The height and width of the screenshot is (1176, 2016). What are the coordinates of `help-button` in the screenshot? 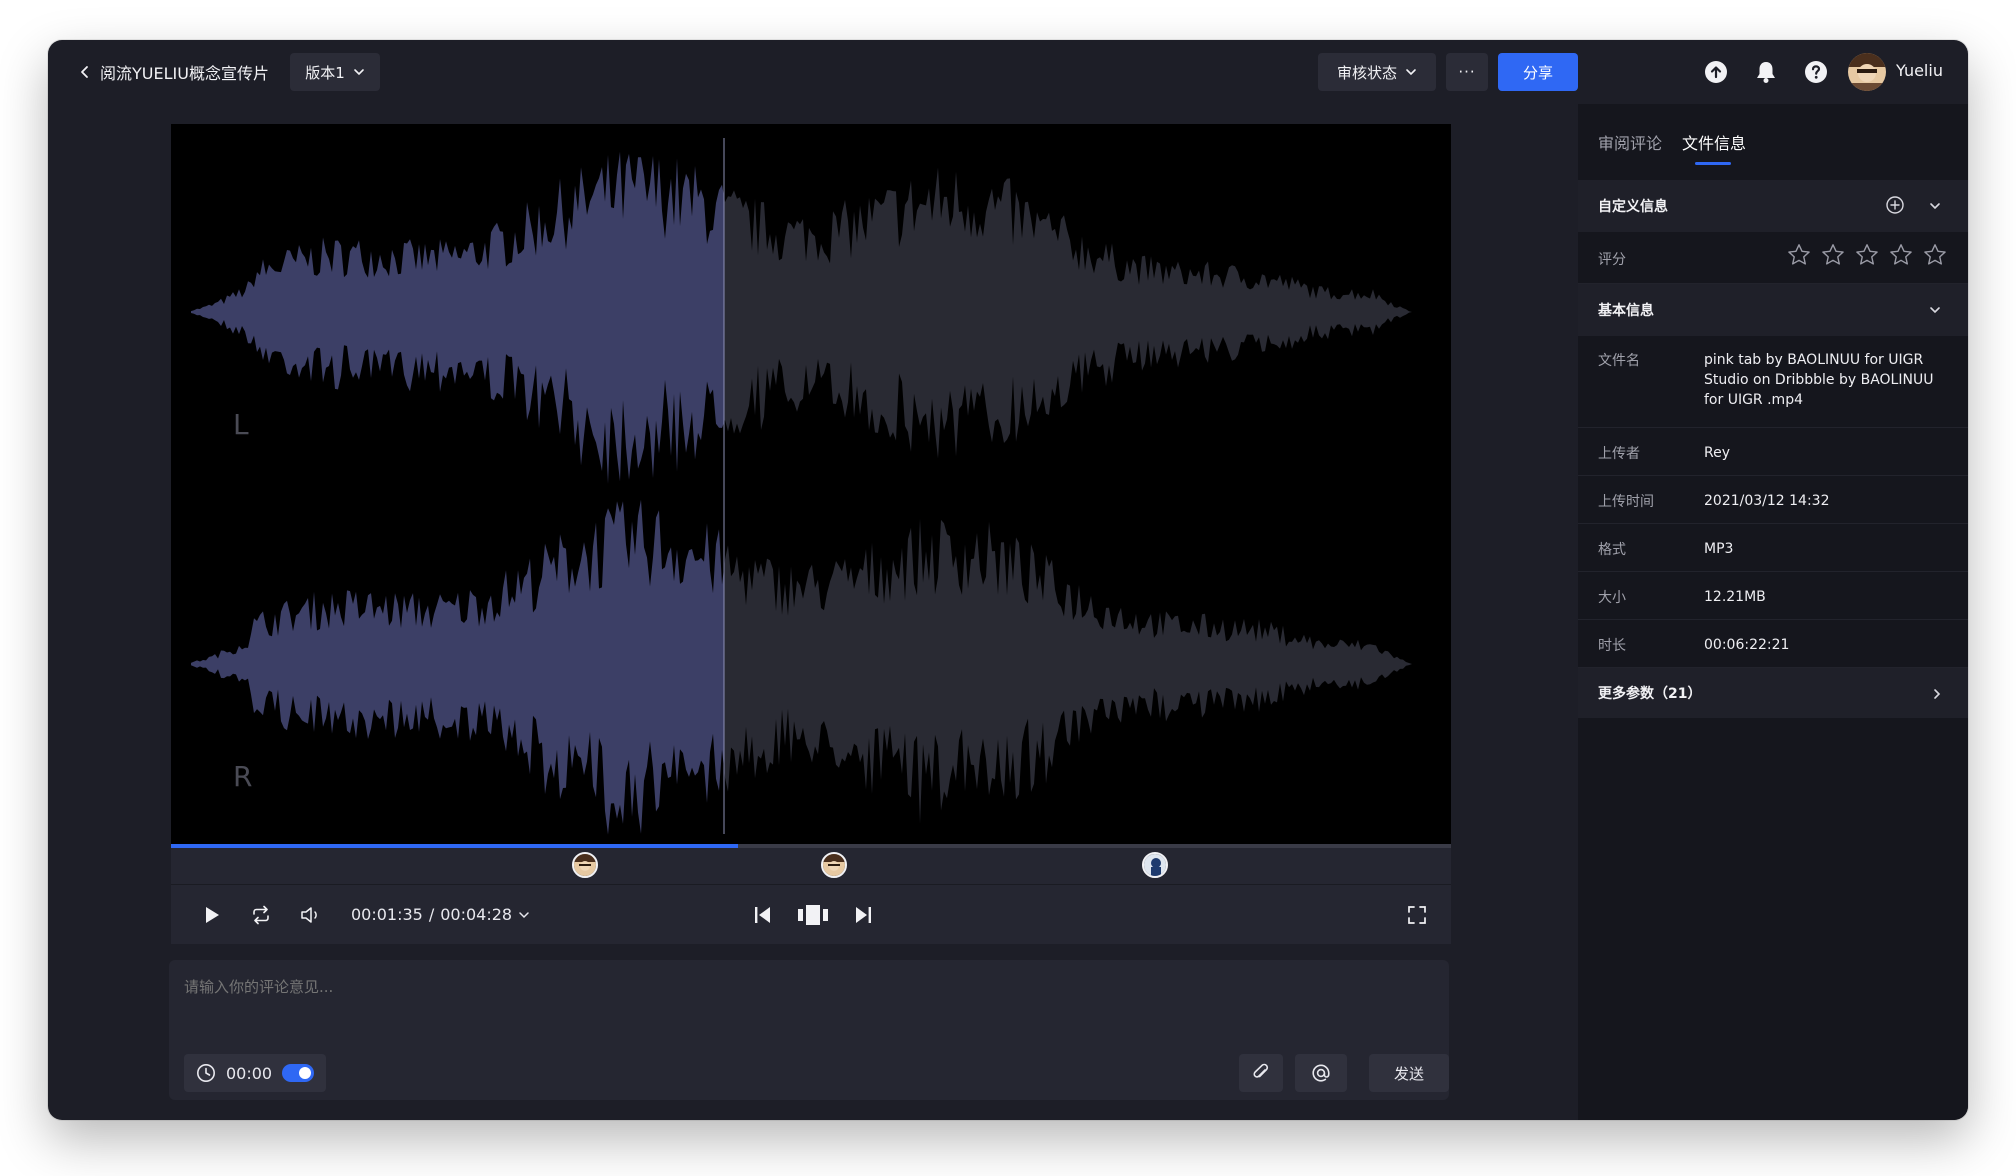 It's located at (1816, 72).